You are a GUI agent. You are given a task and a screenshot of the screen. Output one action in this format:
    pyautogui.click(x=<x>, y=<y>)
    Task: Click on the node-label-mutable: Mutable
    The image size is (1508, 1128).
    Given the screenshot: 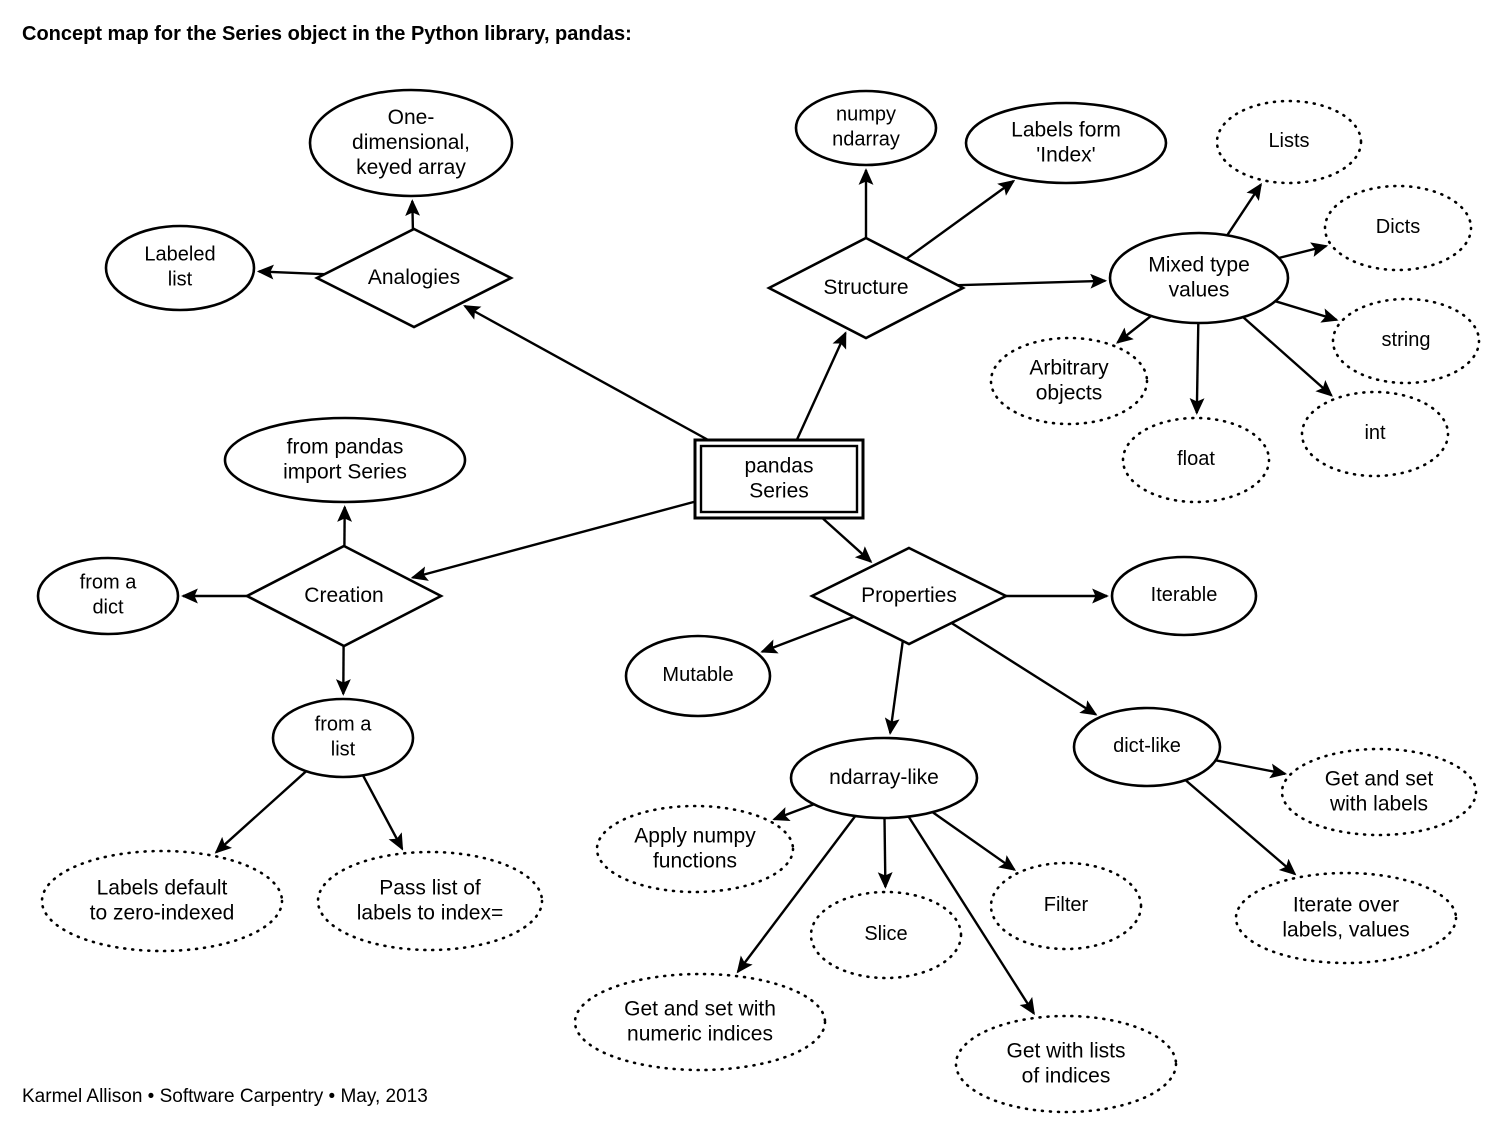 What is the action you would take?
    pyautogui.click(x=697, y=675)
    